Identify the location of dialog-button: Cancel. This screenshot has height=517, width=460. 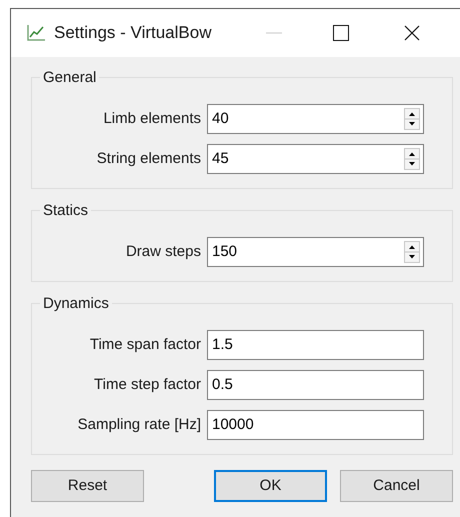
(396, 486).